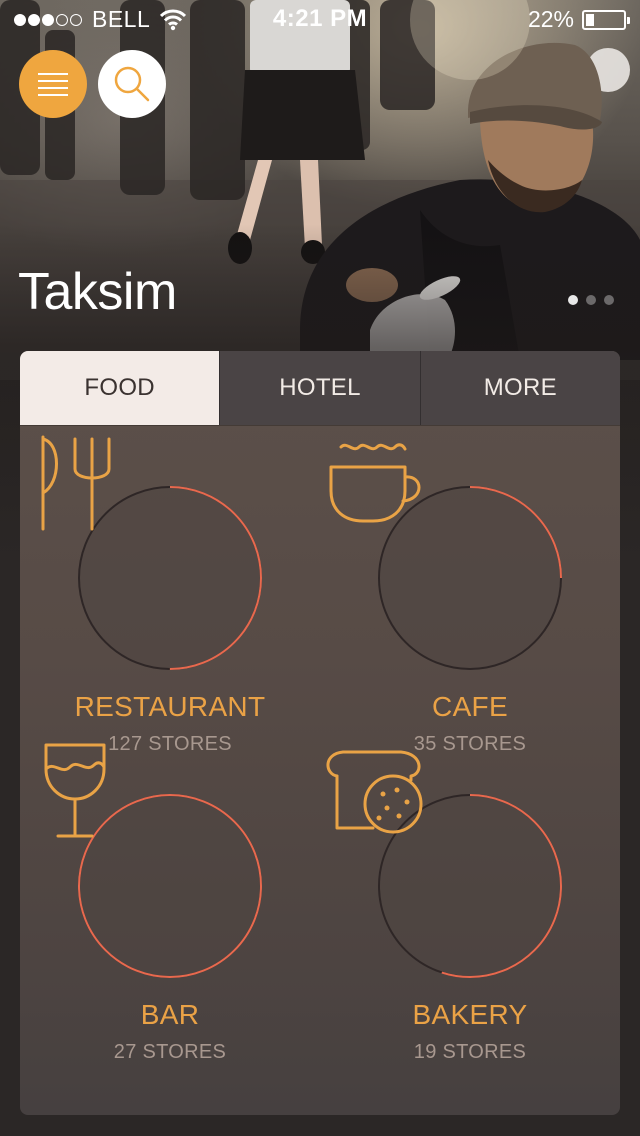 The height and width of the screenshot is (1136, 640). I want to click on hamburger-menu-icon, so click(53, 84).